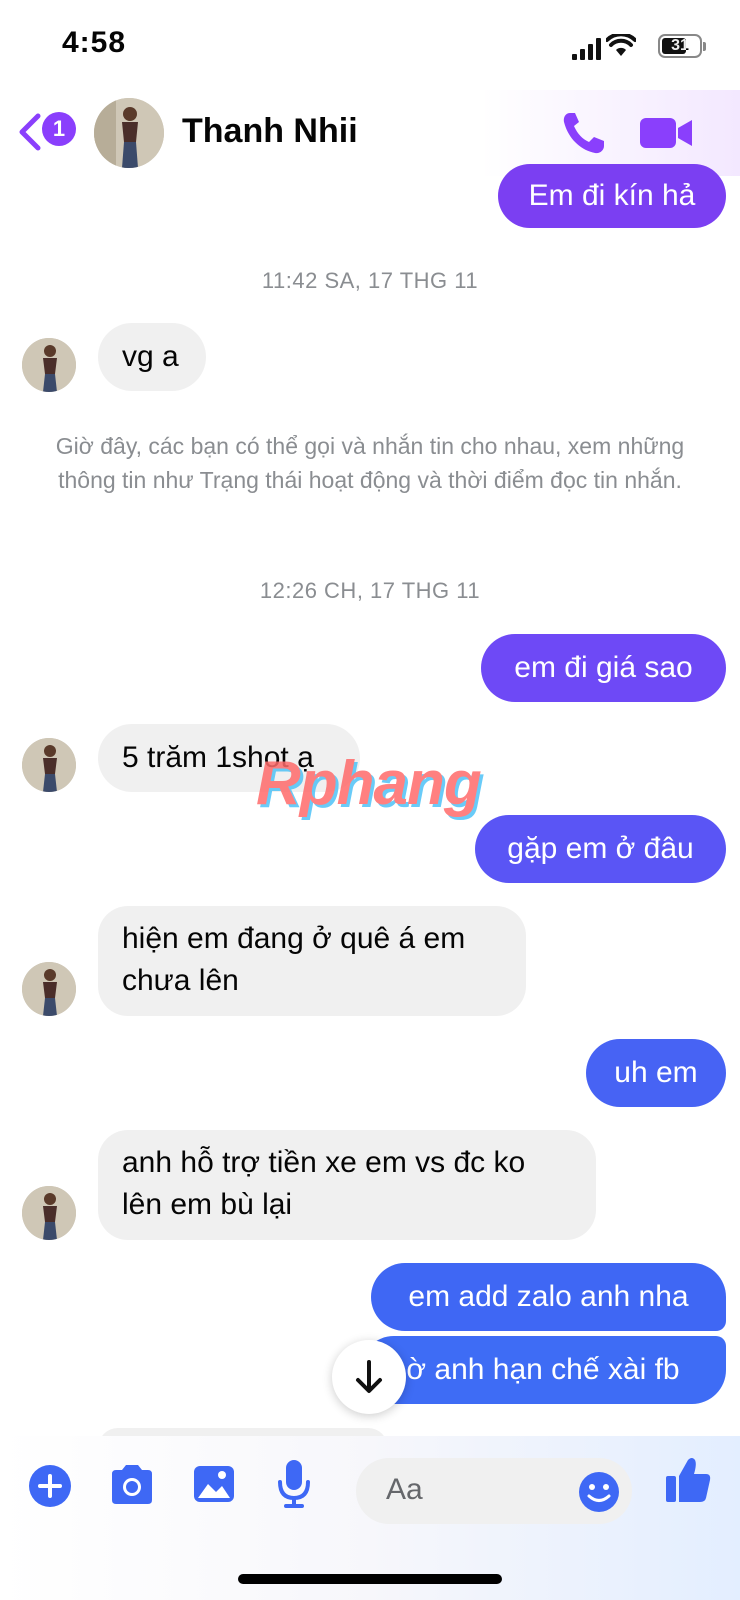 This screenshot has width=740, height=1600. I want to click on wifi-icon, so click(621, 45).